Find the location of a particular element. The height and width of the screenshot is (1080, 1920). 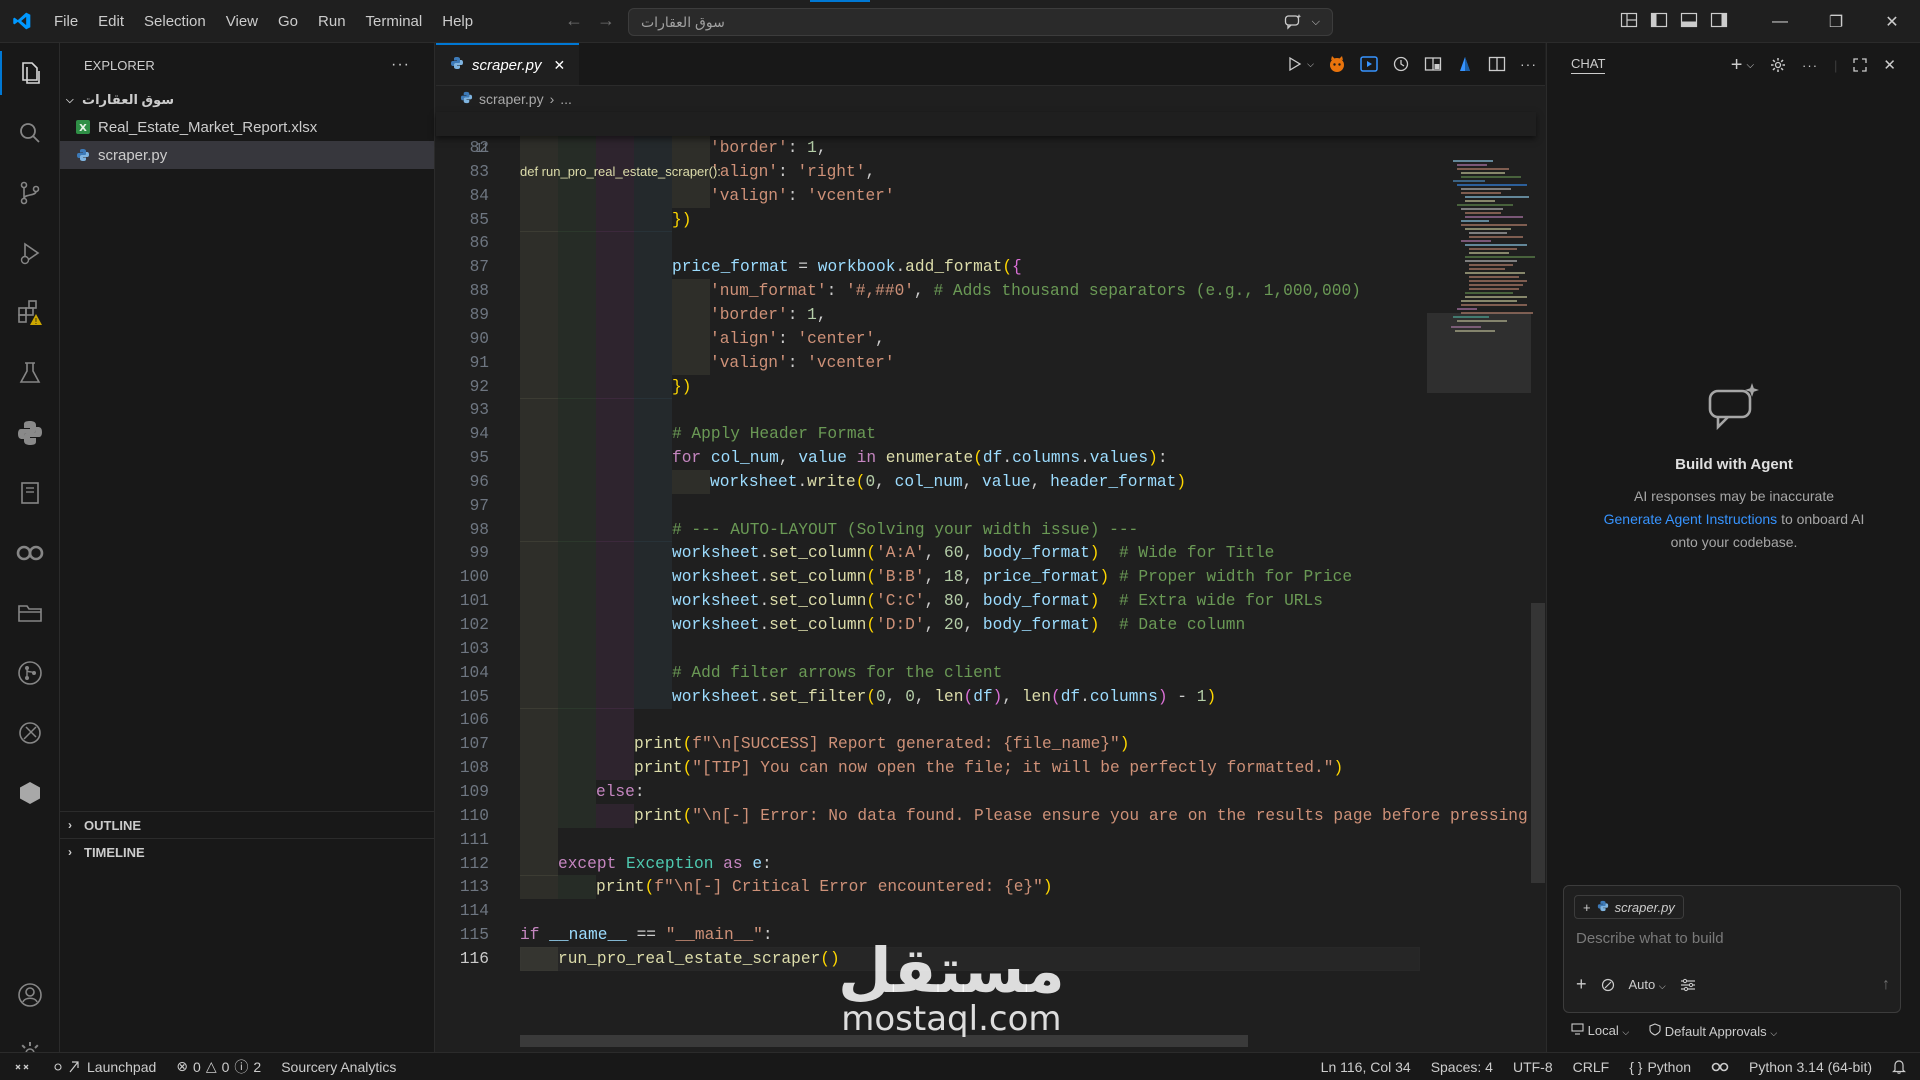

code-line: 86 is located at coordinates (986, 243).